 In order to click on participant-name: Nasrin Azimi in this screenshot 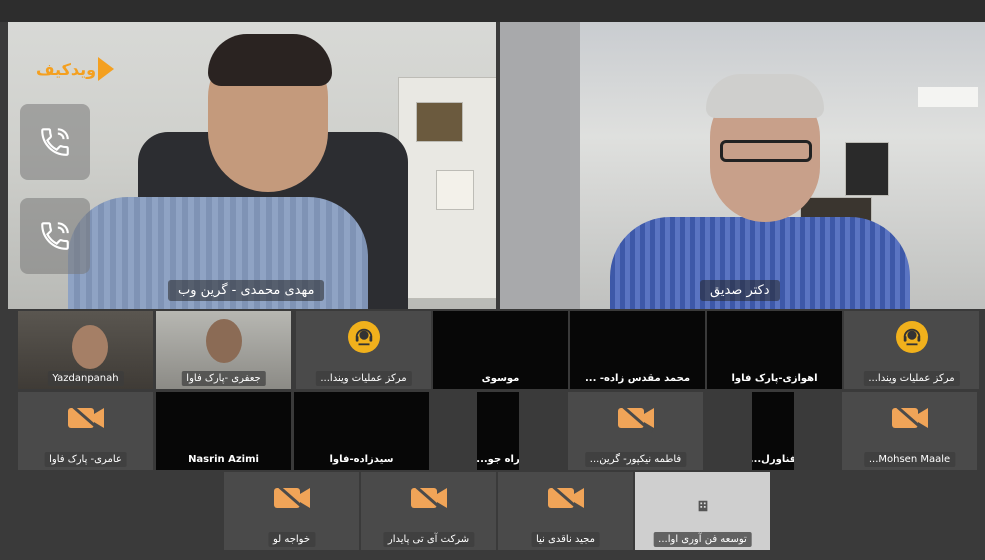, I will do `click(223, 459)`.